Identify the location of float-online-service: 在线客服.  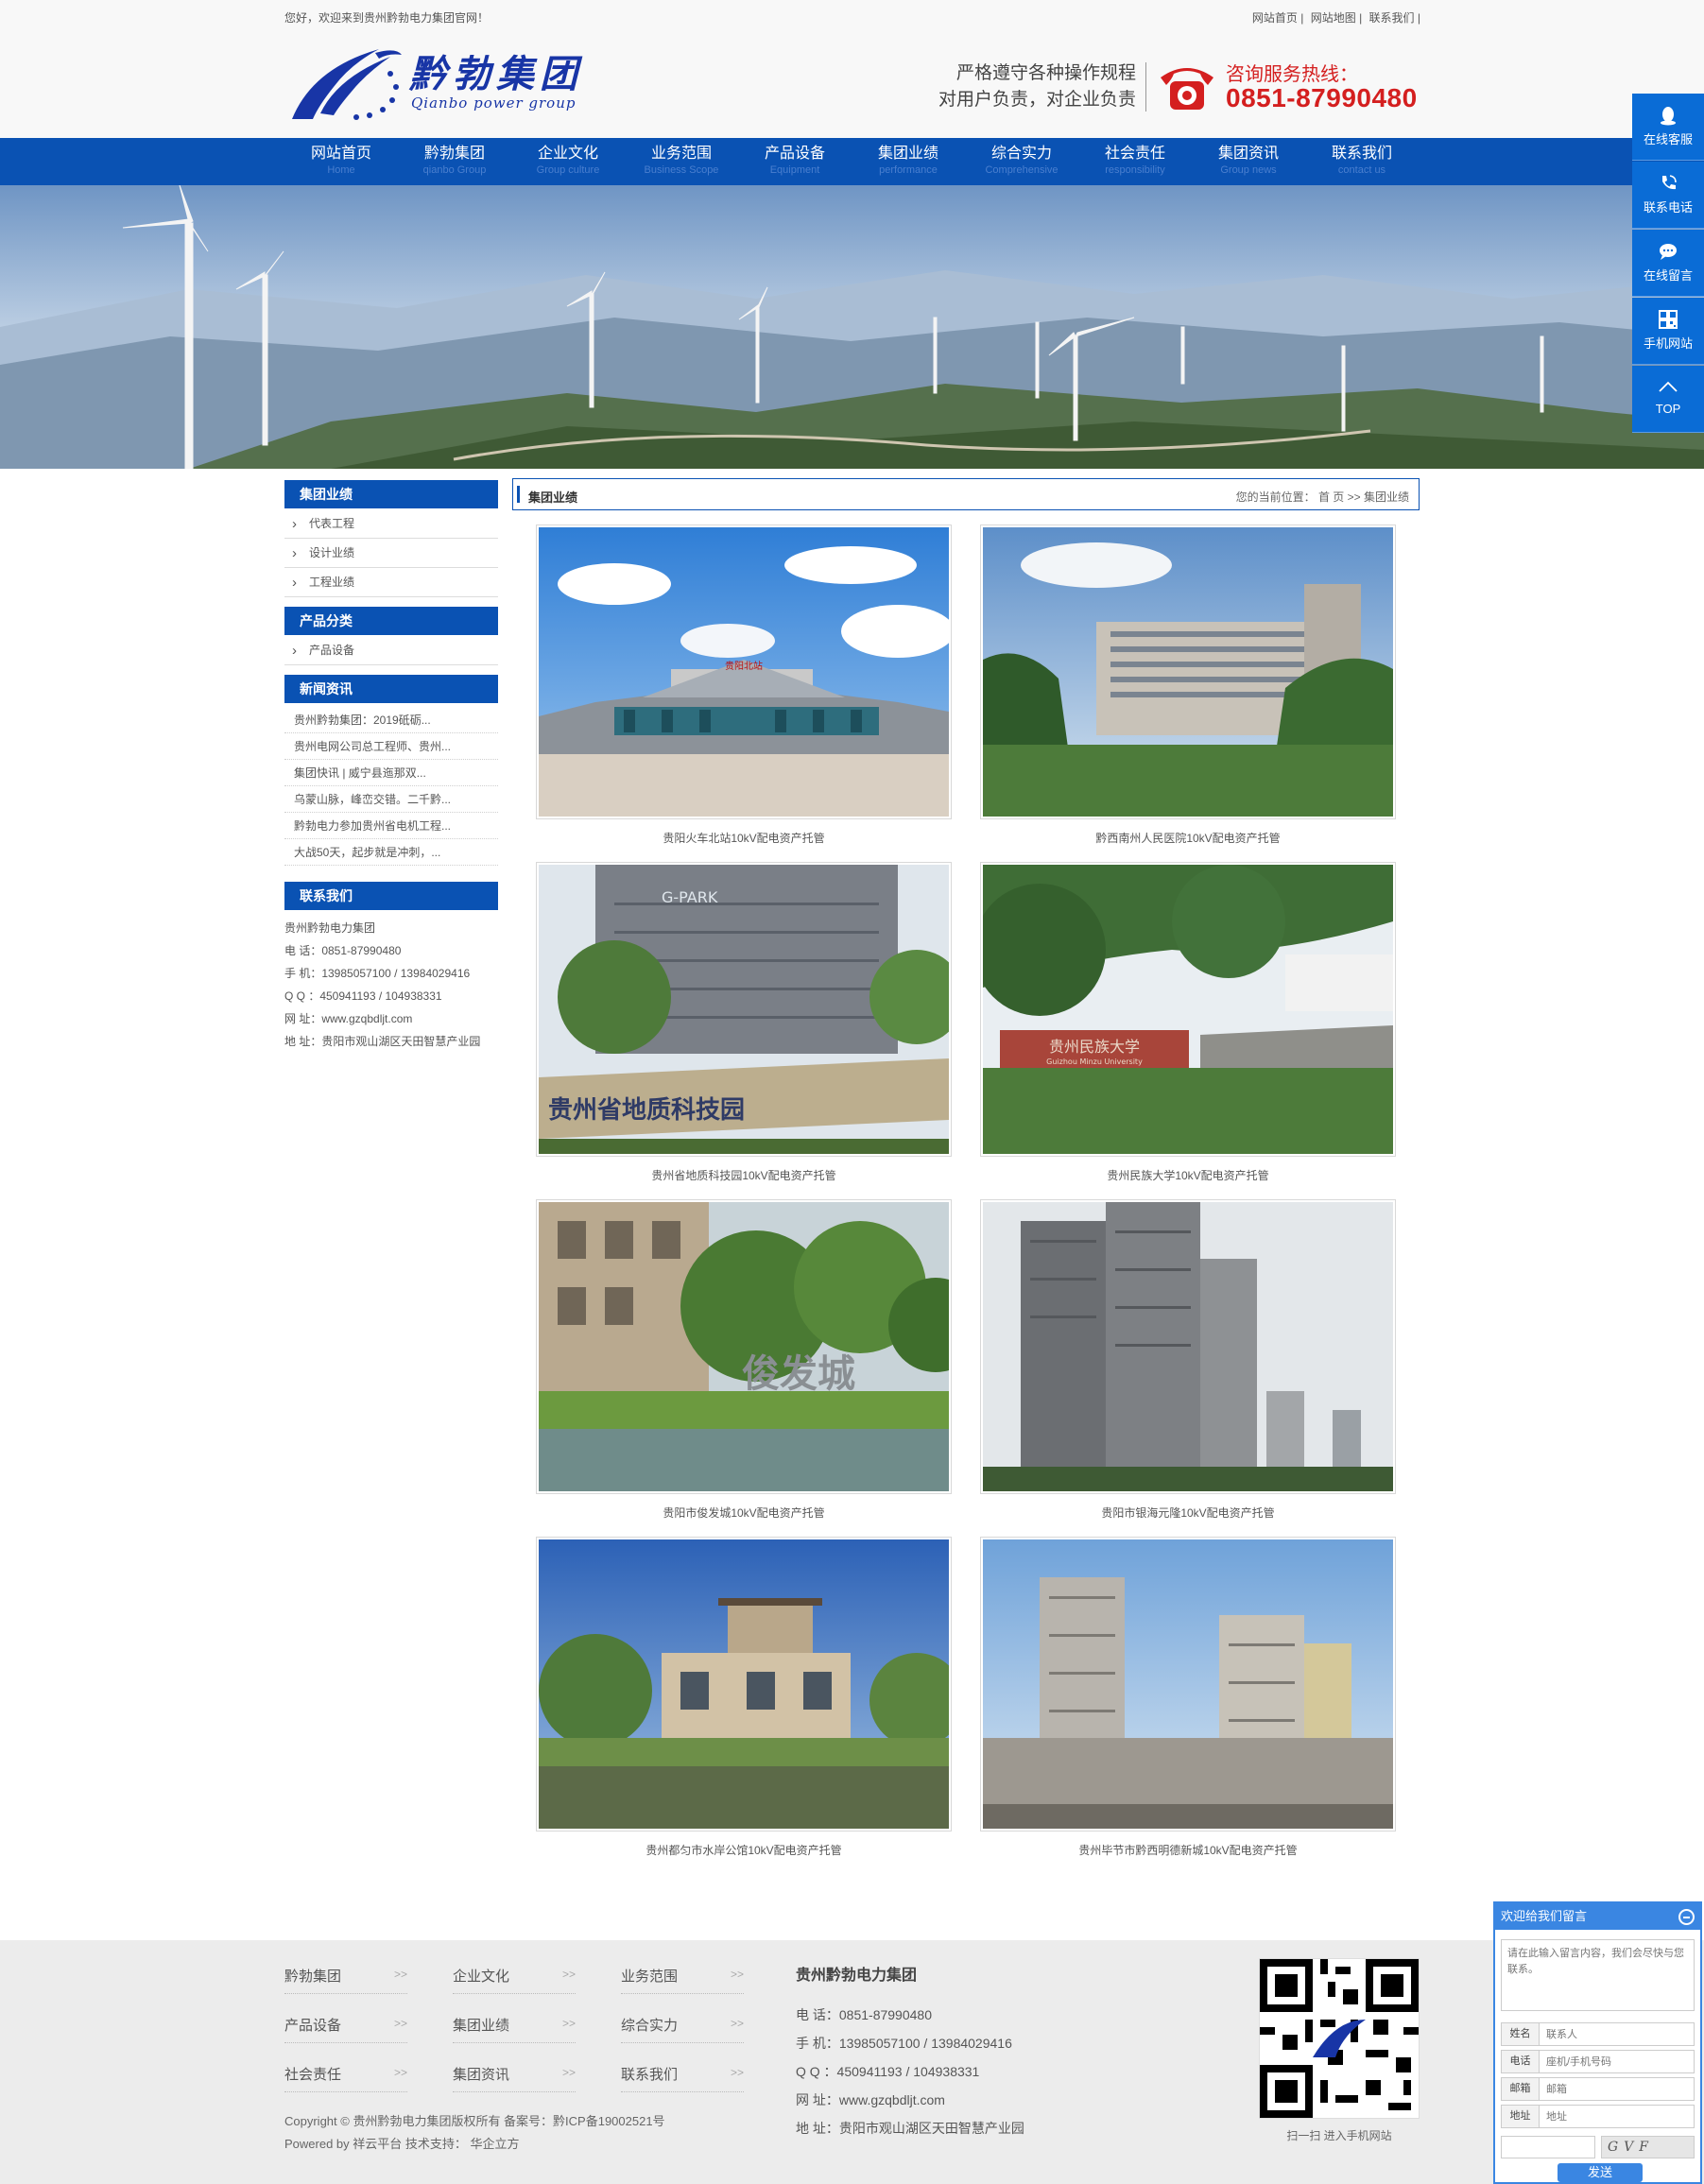
(1668, 127).